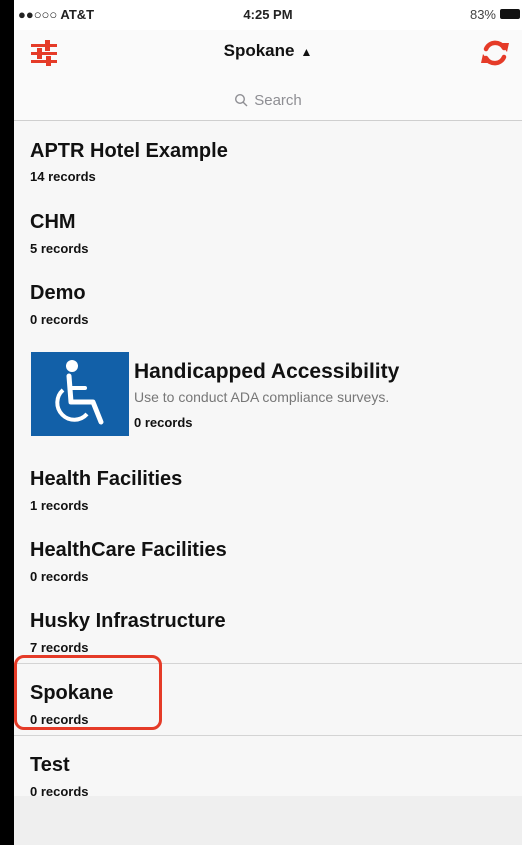 The image size is (522, 845). Describe the element at coordinates (482, 14) in the screenshot. I see `battery-percent: 83%` at that location.